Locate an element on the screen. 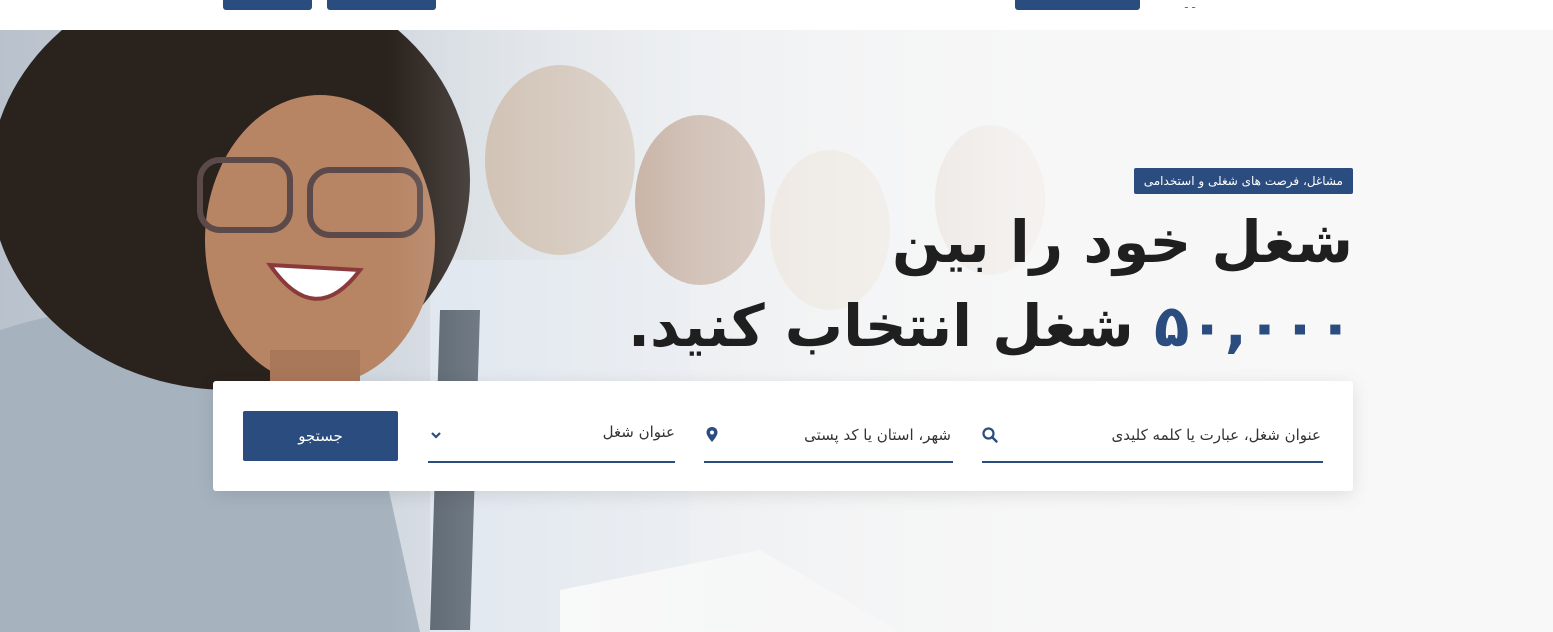  keyword-field is located at coordinates (1152, 436).